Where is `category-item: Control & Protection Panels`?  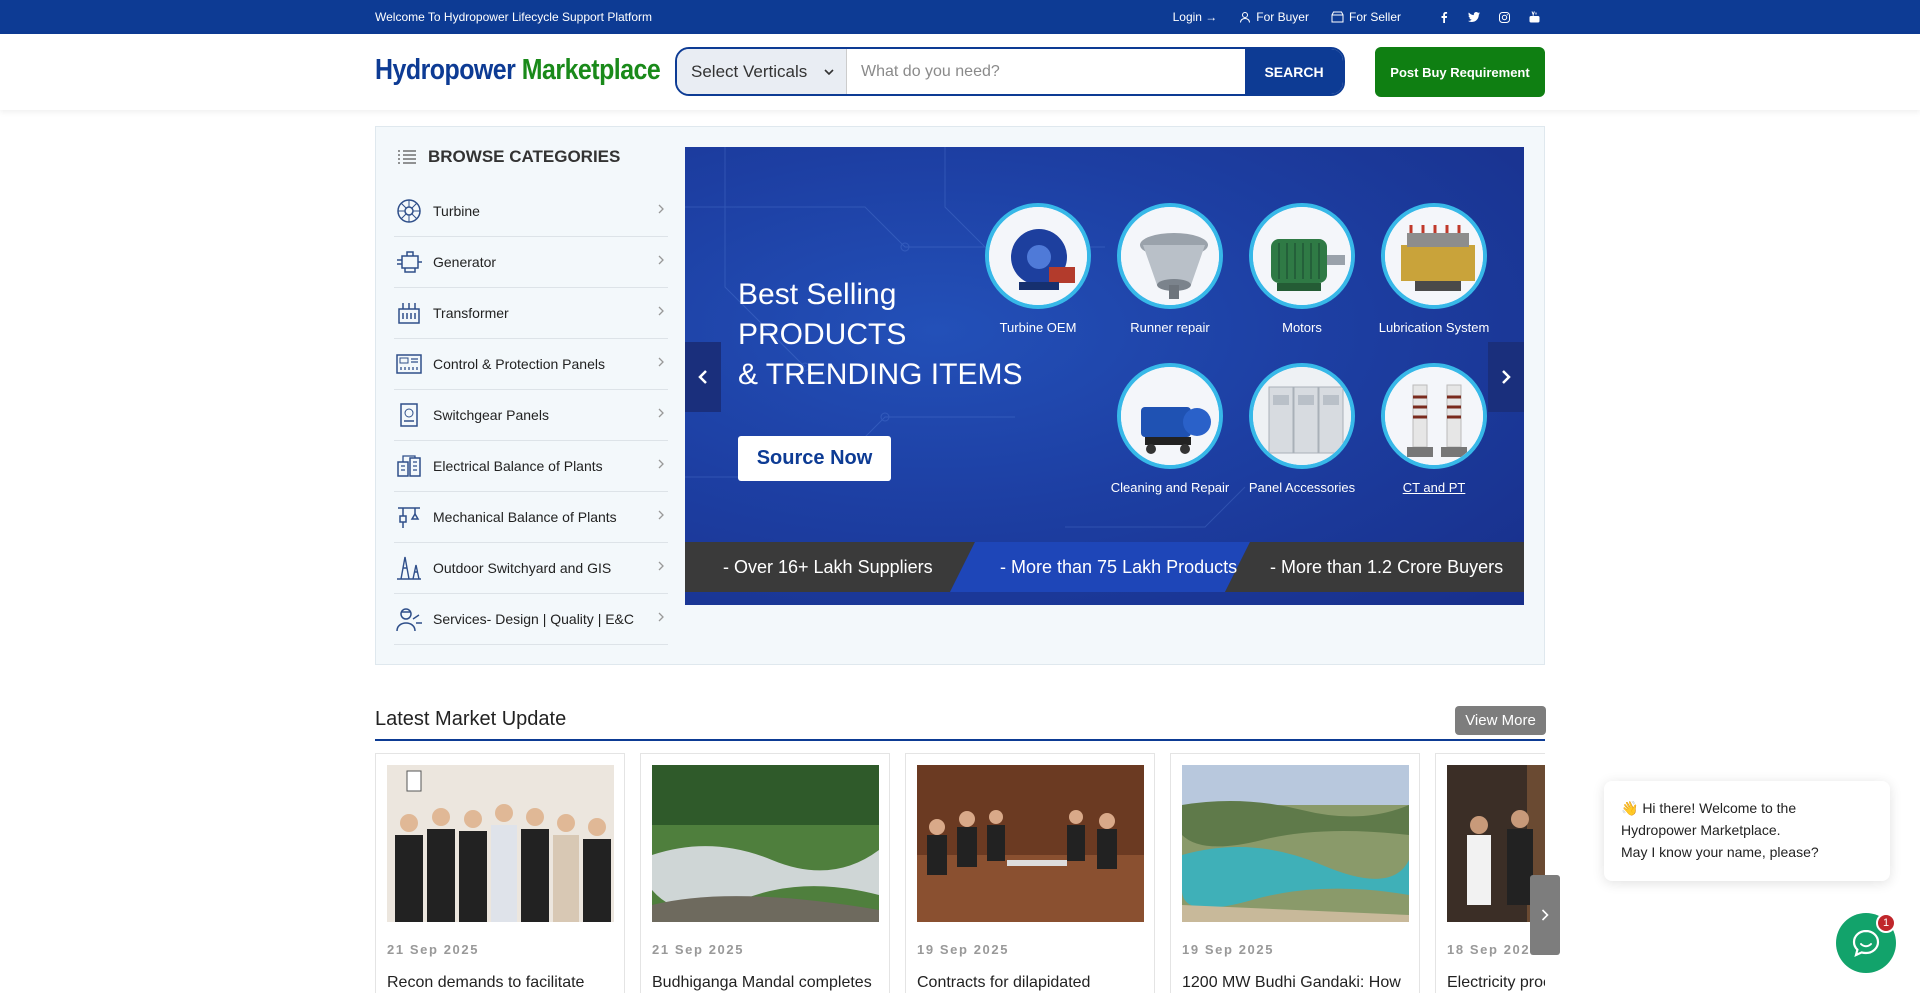
category-item: Control & Protection Panels is located at coordinates (531, 364).